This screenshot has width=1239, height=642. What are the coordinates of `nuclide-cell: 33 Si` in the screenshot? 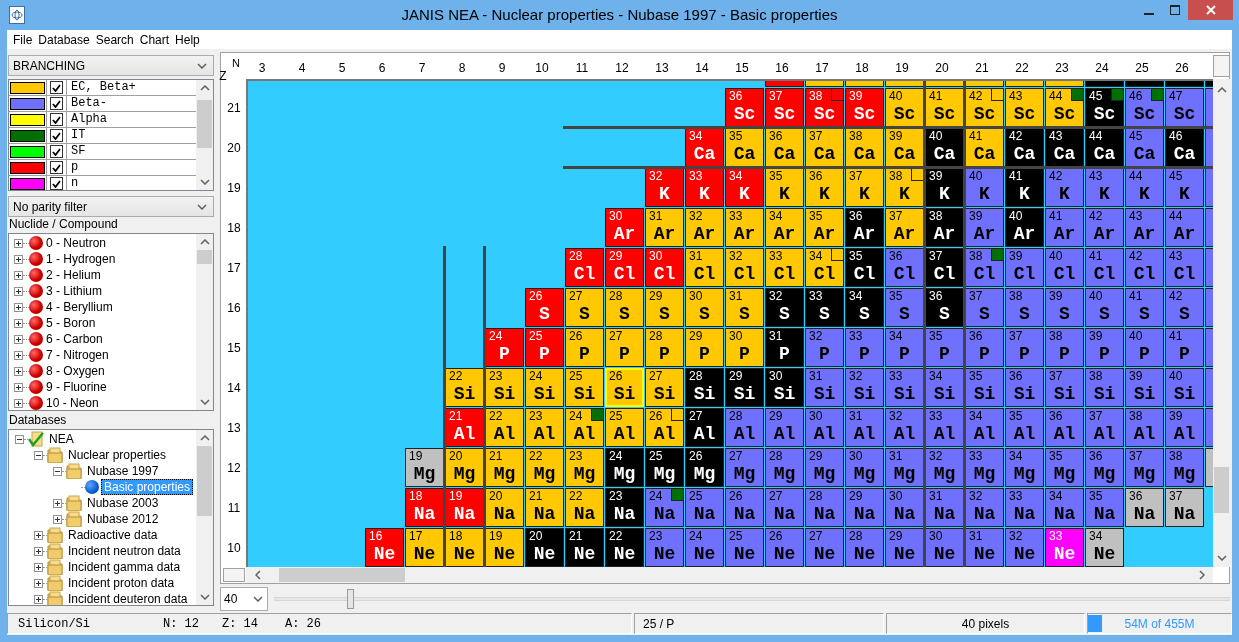 It's located at (904, 387).